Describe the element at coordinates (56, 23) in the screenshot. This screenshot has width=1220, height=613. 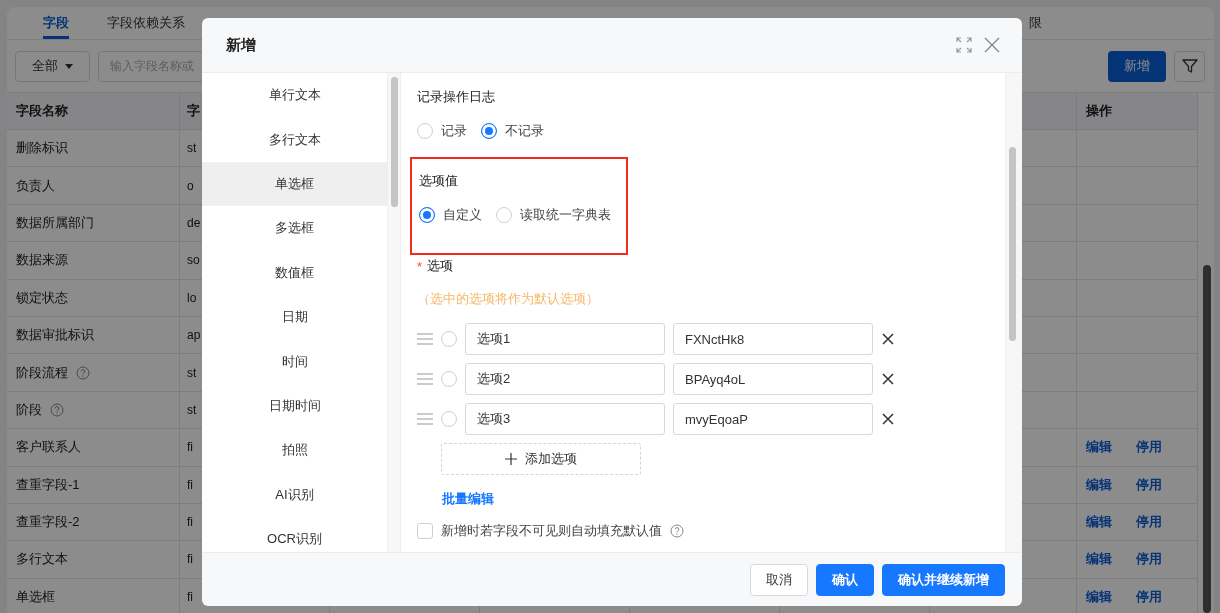
I see `tab: 字段` at that location.